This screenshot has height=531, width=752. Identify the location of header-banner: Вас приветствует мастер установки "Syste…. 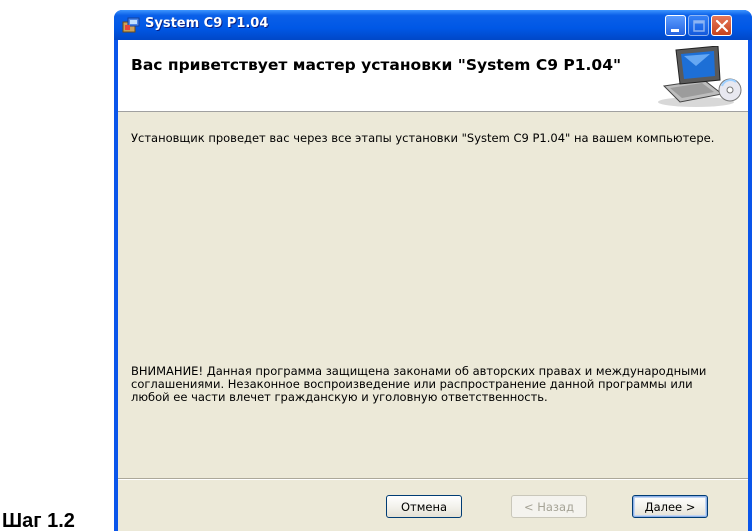
(433, 76).